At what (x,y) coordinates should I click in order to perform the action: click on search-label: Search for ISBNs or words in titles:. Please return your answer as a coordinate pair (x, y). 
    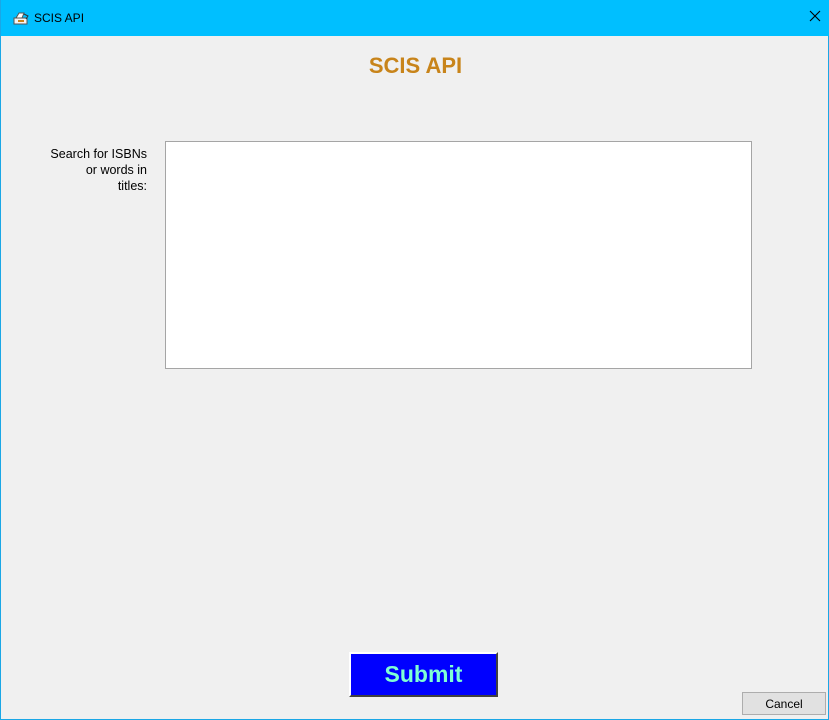
    Looking at the image, I should click on (84, 170).